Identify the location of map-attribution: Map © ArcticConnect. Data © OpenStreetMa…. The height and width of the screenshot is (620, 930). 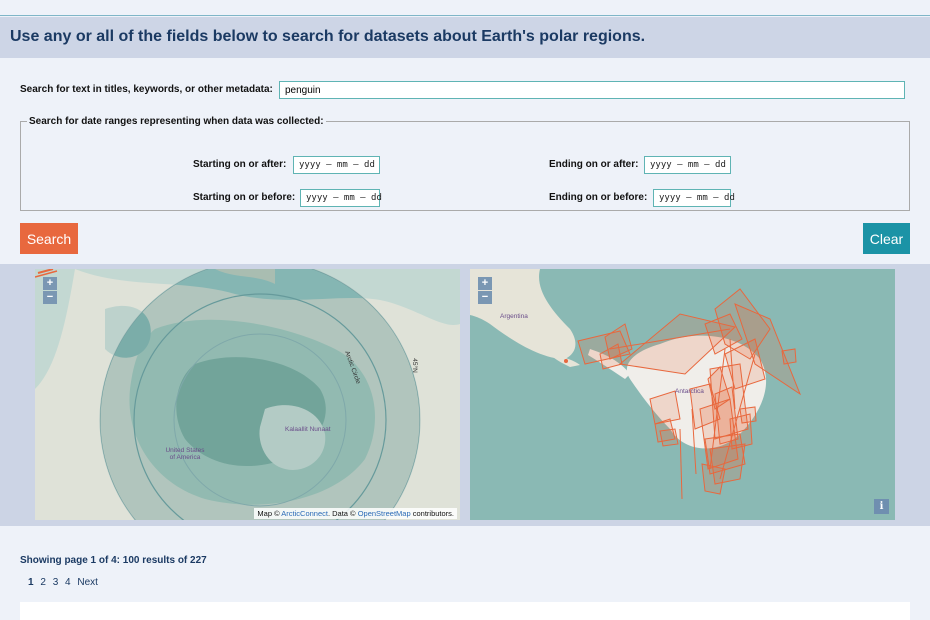
(355, 513).